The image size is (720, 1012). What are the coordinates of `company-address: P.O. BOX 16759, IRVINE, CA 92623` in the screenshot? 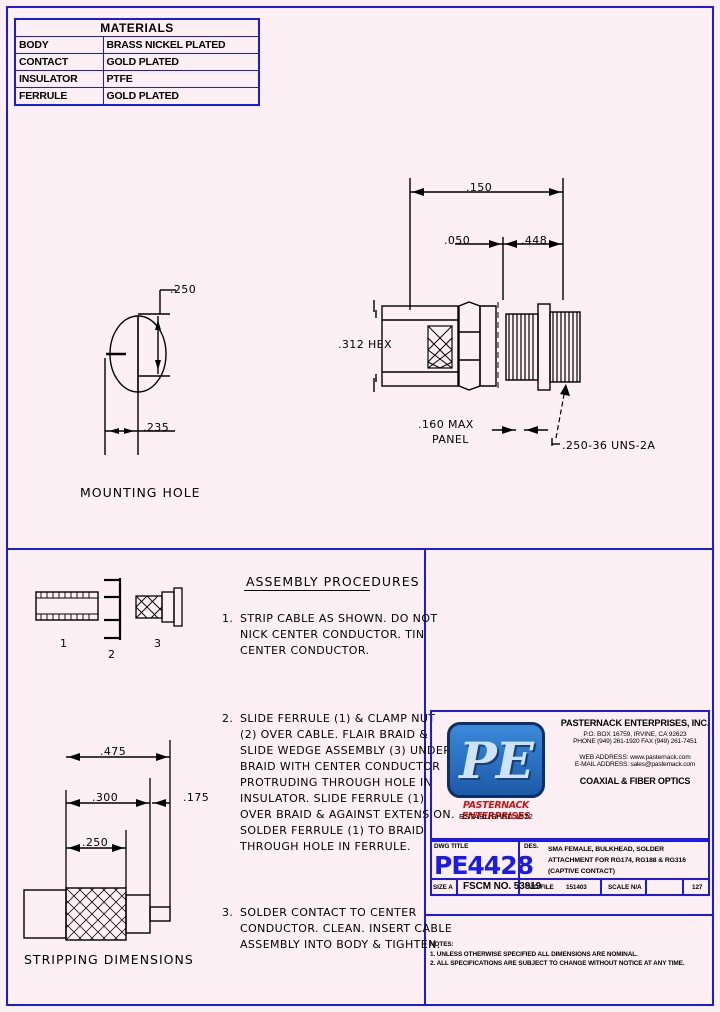 It's located at (635, 734).